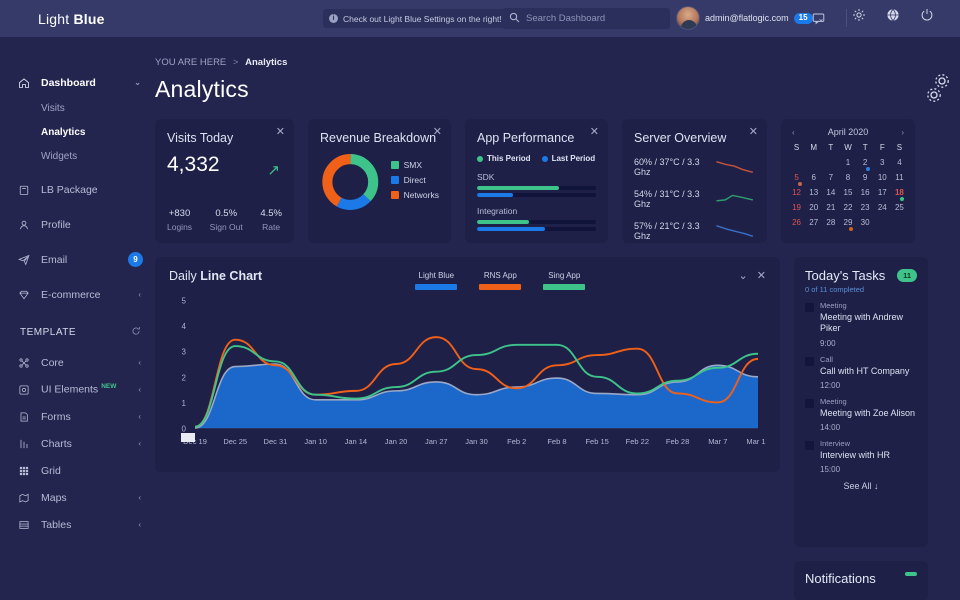  What do you see at coordinates (77, 416) in the screenshot?
I see `sidebar-item-forms: Forms ‹` at bounding box center [77, 416].